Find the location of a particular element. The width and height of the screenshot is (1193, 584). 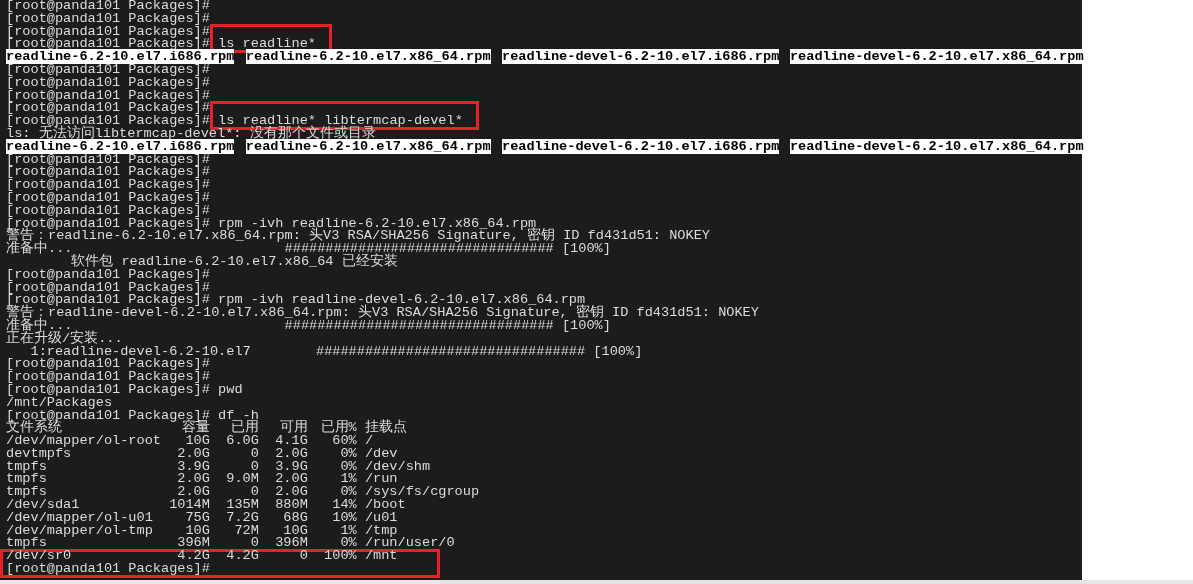

table-cell: /dev/mapper/ol-root is located at coordinates (83, 441).